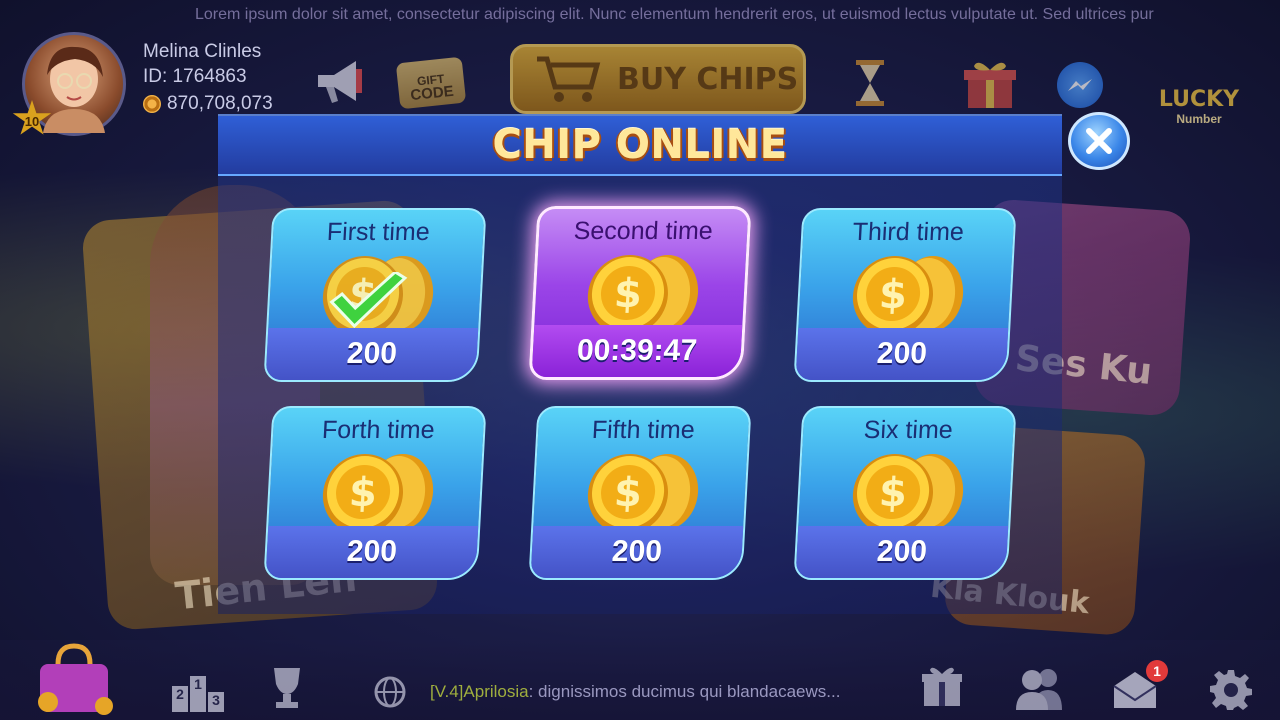 This screenshot has height=720, width=1280. I want to click on reward-card-forth: Forth time $ 200, so click(375, 493).